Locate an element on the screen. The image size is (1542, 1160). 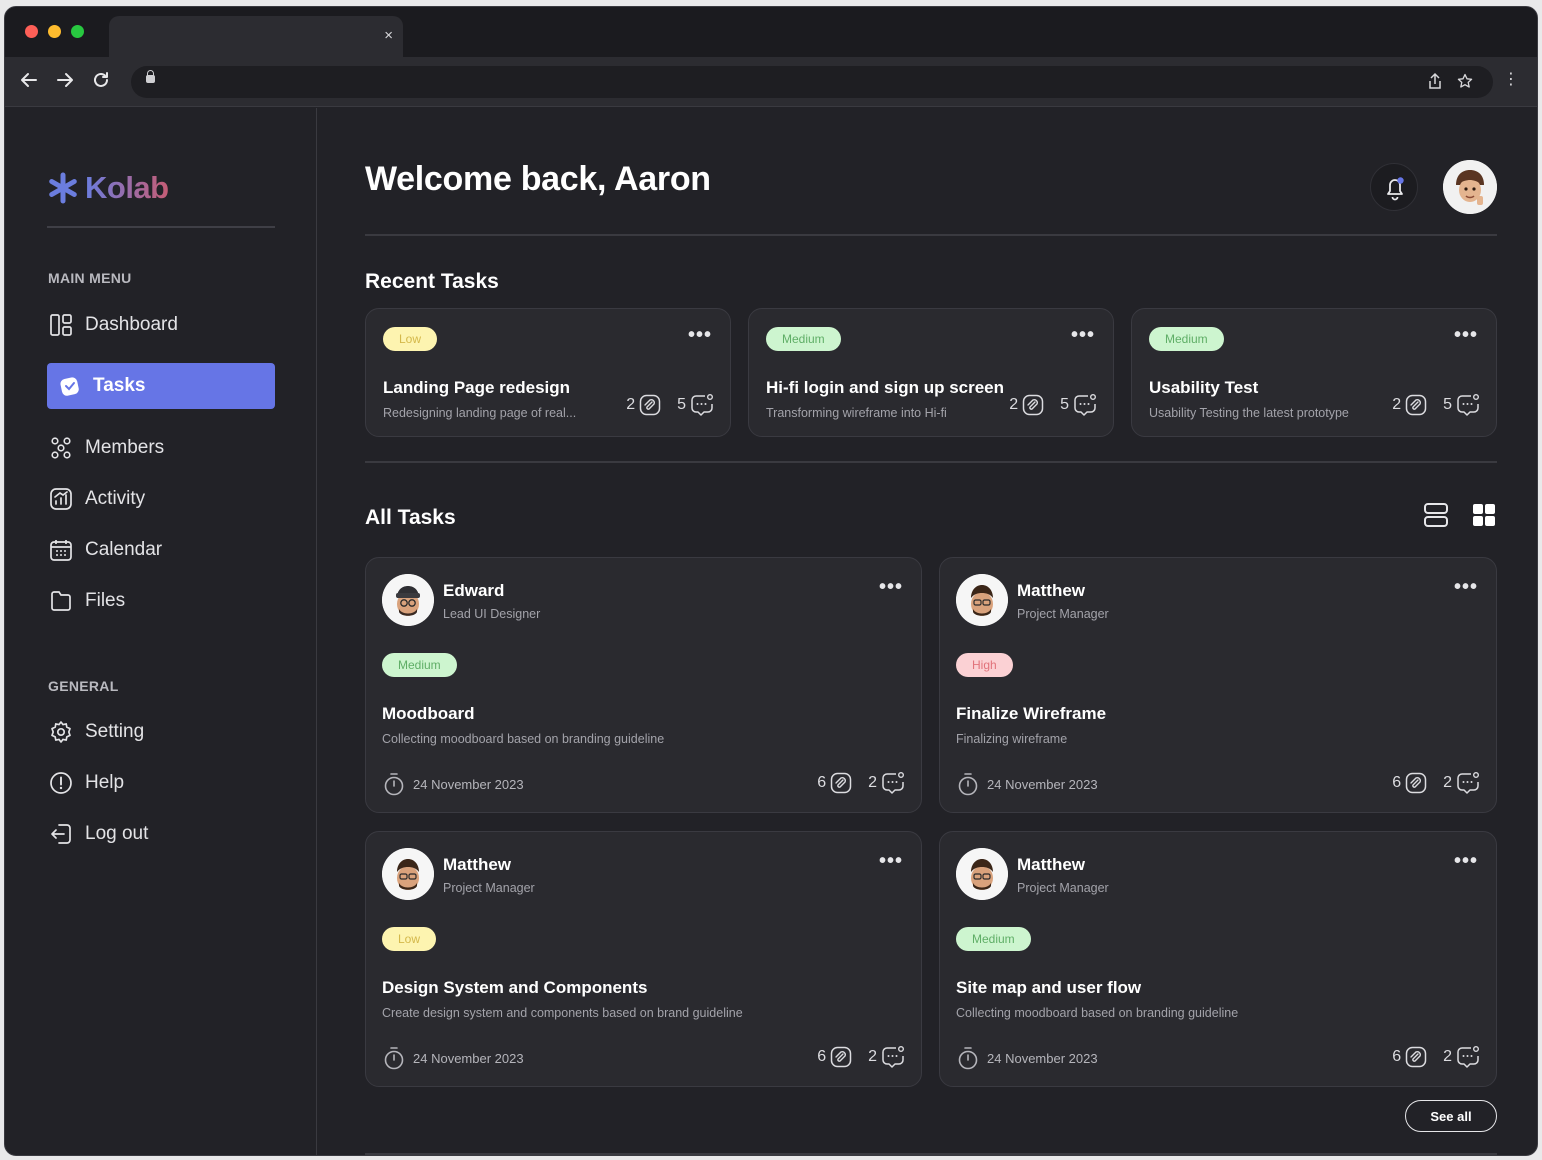
sidebar-item-label: Members is located at coordinates (125, 447).